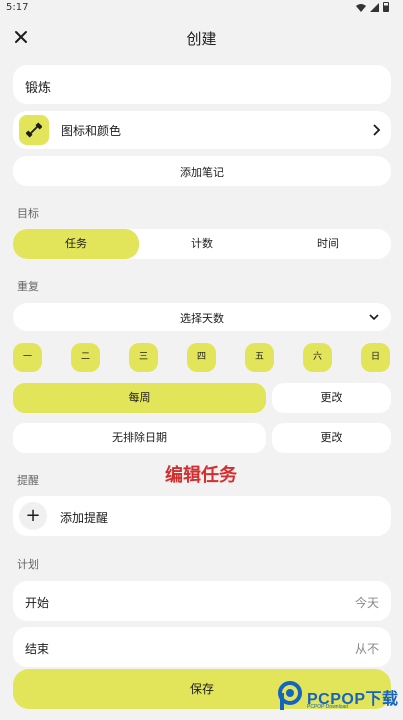  What do you see at coordinates (361, 7) in the screenshot?
I see `wifi-icon` at bounding box center [361, 7].